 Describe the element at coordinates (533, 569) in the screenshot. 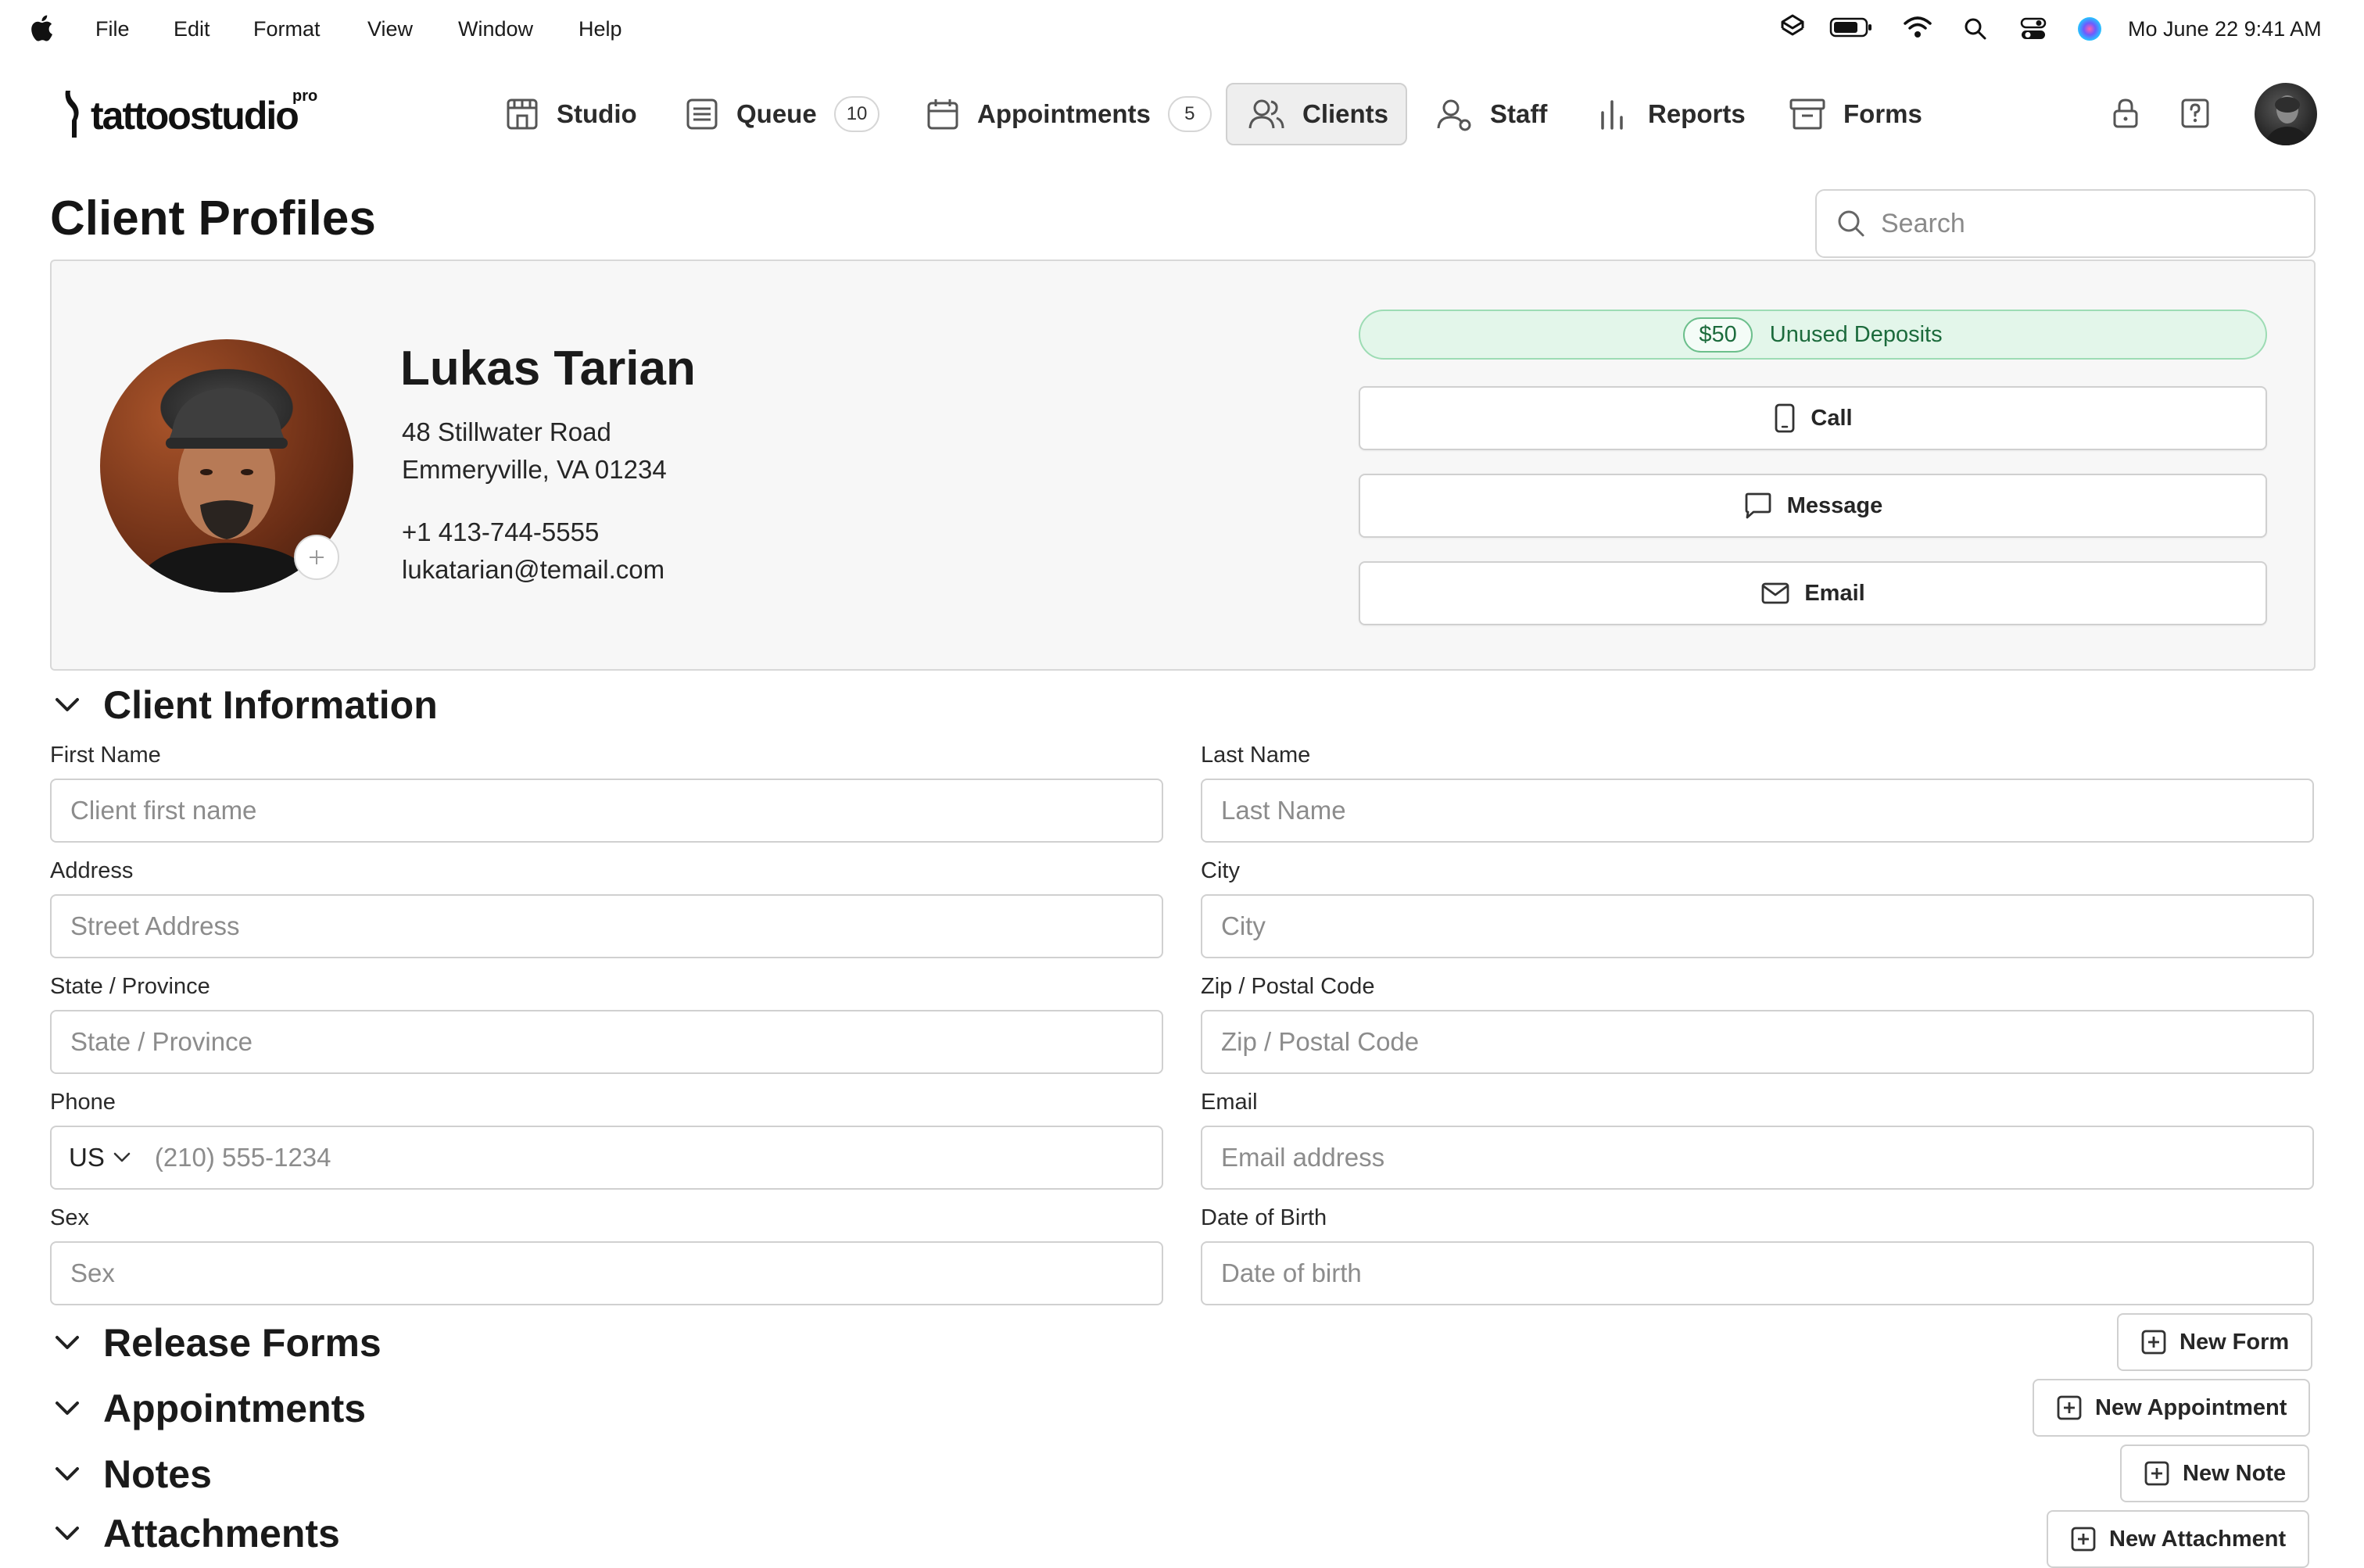

I see `client-email: lukatarian@temail.com` at that location.